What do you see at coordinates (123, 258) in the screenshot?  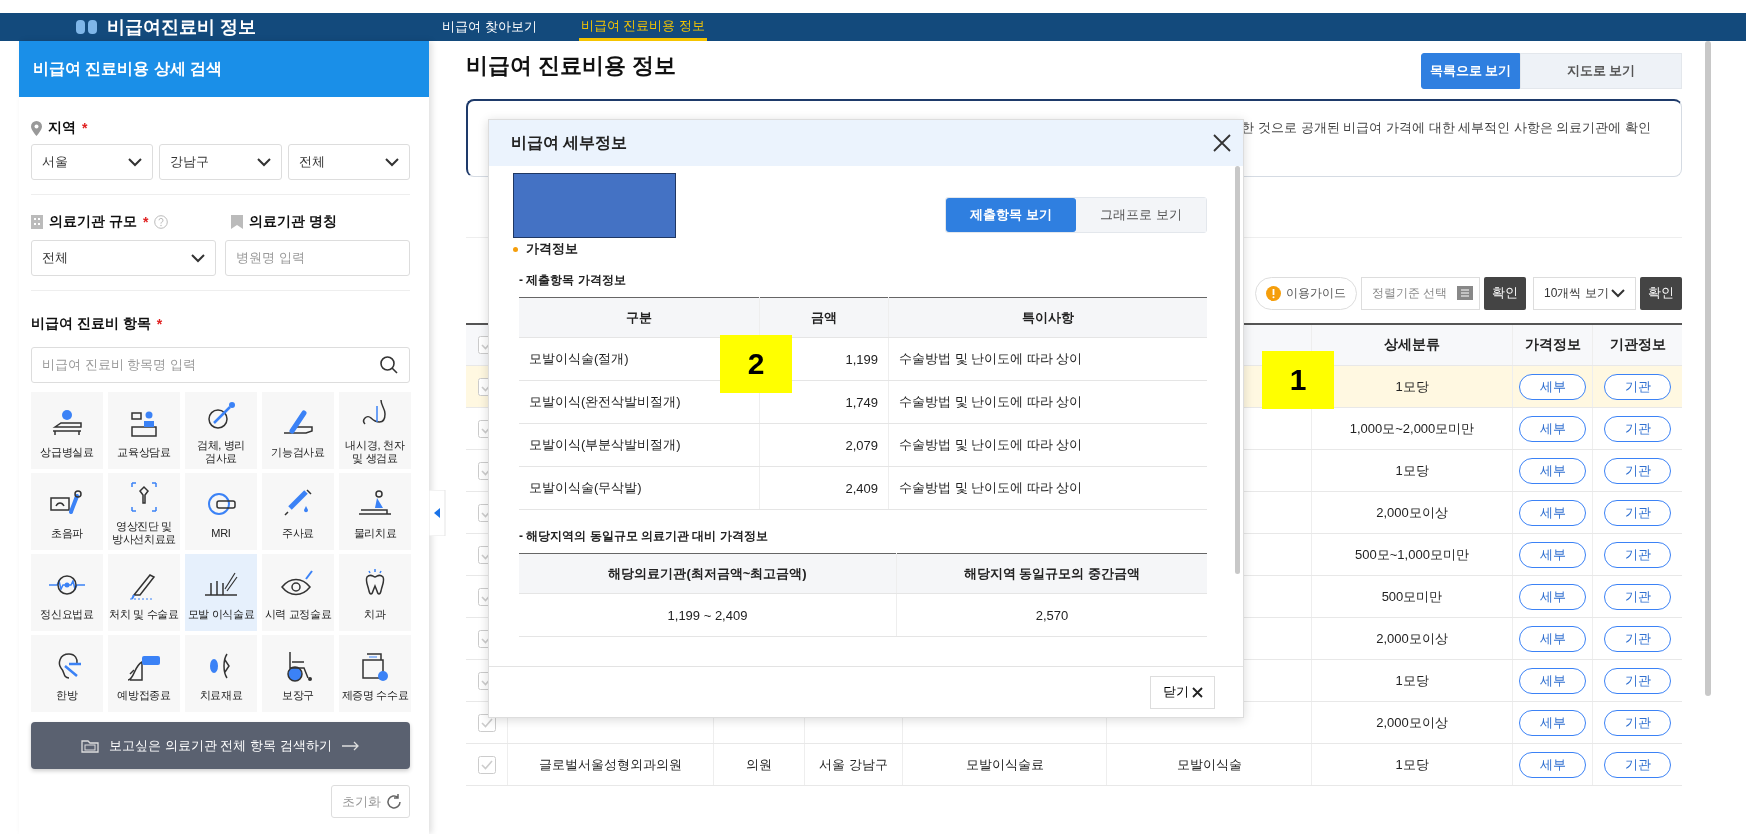 I see `size-select: 전체` at bounding box center [123, 258].